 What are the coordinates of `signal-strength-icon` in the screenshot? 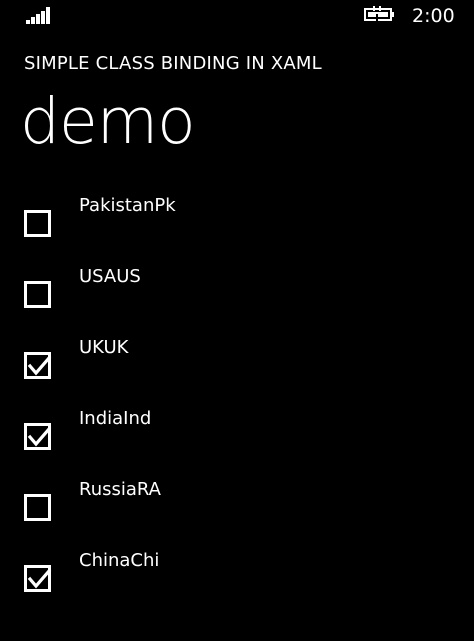 It's located at (40, 15).